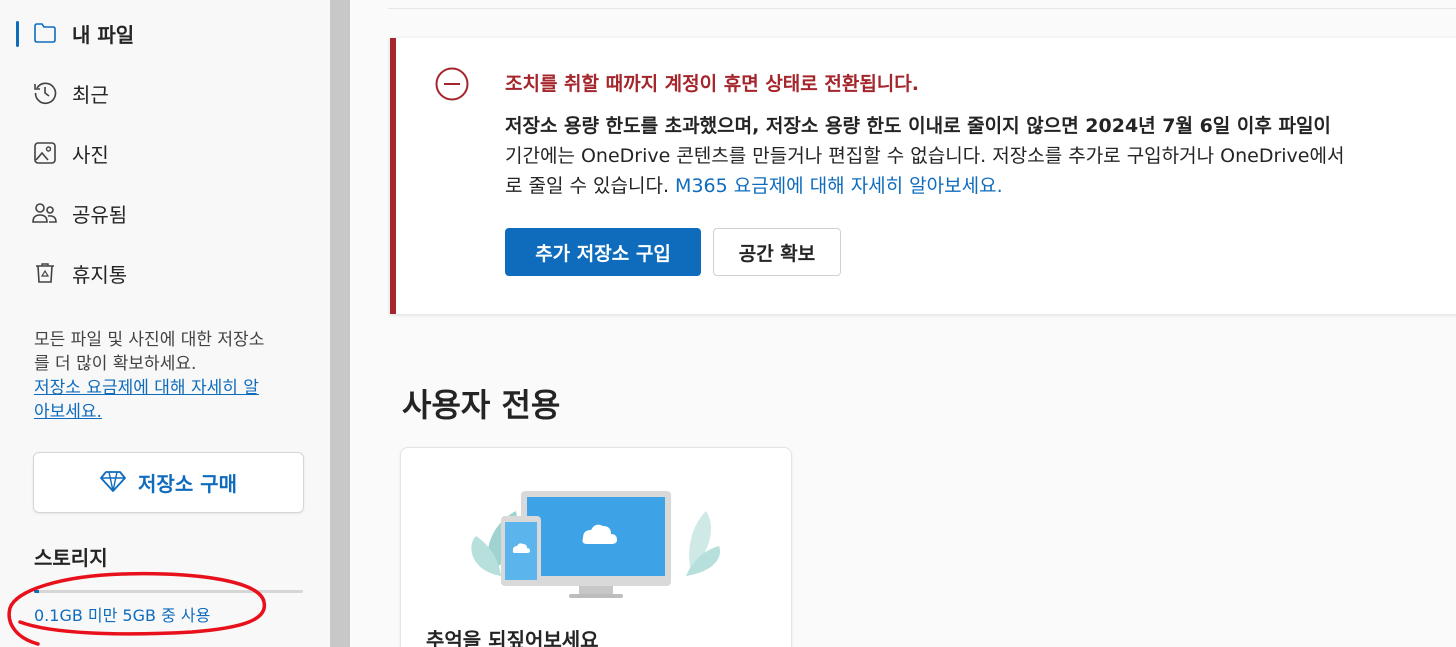  I want to click on sidebar-item-recycle-bin: 휴지통, so click(166, 273).